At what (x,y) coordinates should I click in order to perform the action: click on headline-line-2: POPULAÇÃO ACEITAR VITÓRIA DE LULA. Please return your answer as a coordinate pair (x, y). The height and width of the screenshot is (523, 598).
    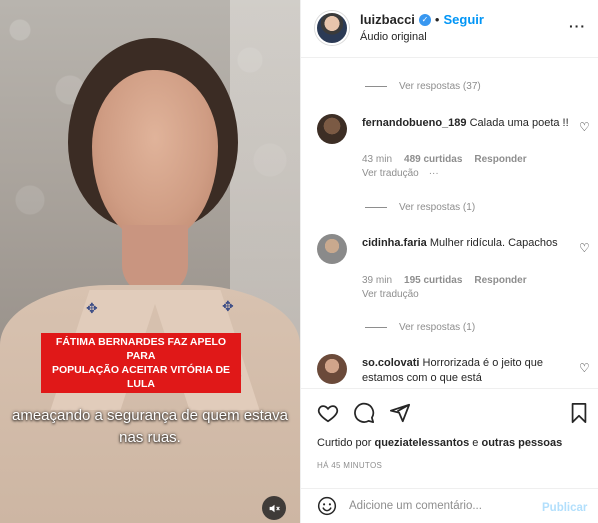
    Looking at the image, I should click on (141, 377).